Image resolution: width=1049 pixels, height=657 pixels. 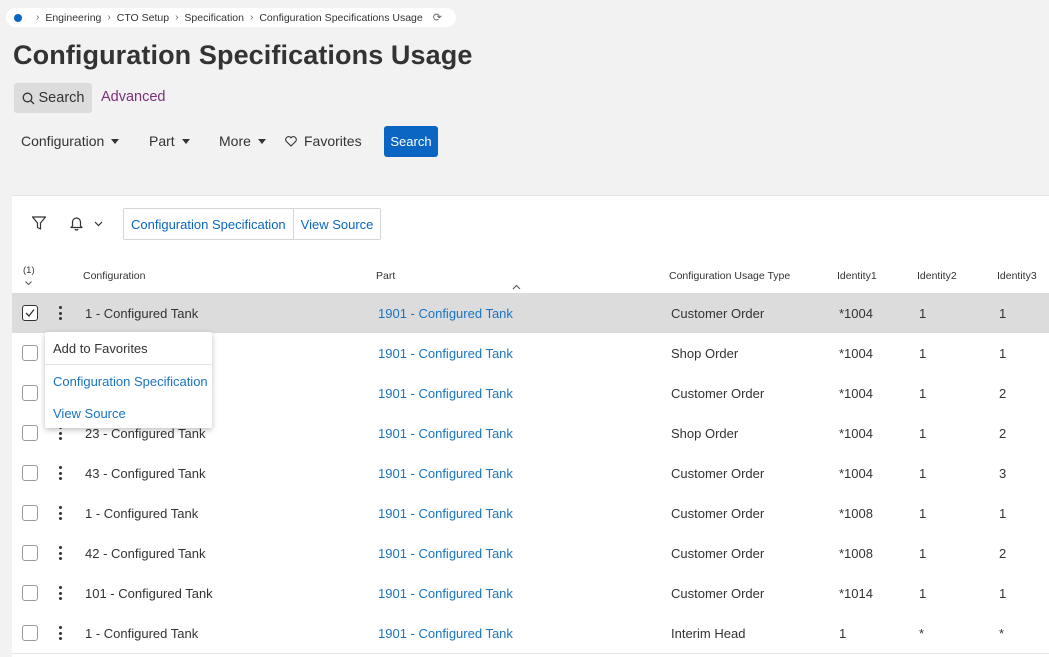 I want to click on breadcrumb-cto-setup: CTO Setup, so click(x=143, y=18).